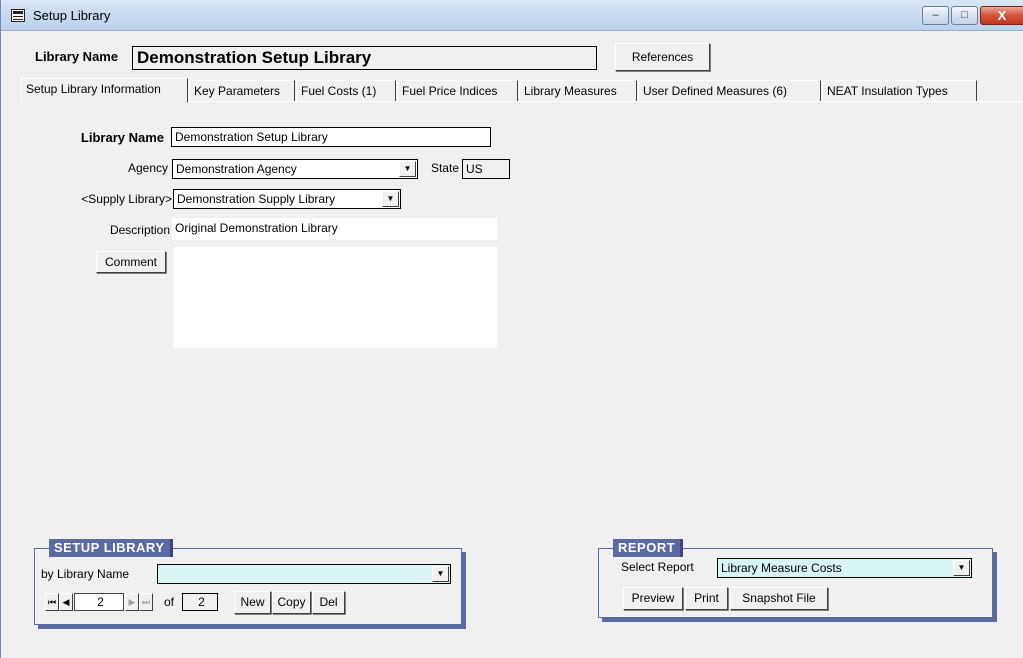 The height and width of the screenshot is (658, 1023). Describe the element at coordinates (779, 598) in the screenshot. I see `snapshot-file-button: Snapshot File` at that location.